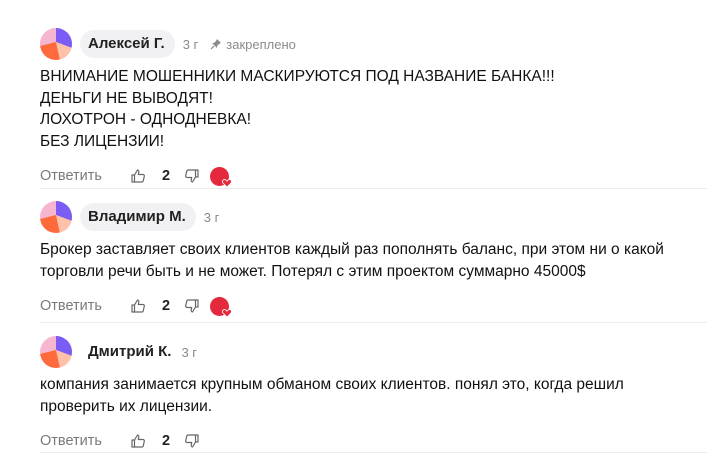 This screenshot has width=717, height=455. Describe the element at coordinates (126, 98) in the screenshot. I see `comment-line: ДЕНЬГИ НЕ ВЫВОДЯТ!` at that location.